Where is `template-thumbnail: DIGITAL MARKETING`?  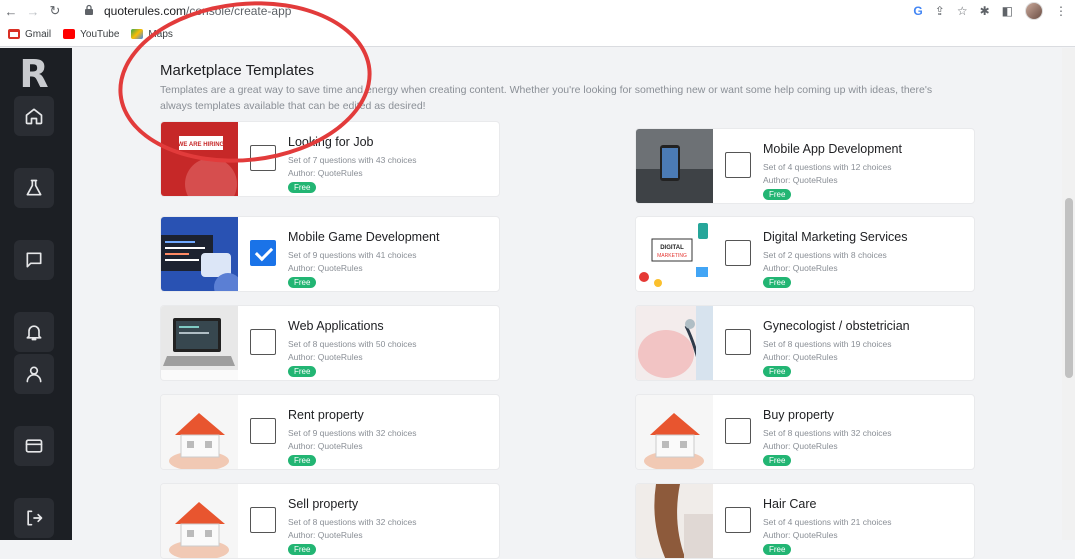 template-thumbnail: DIGITAL MARKETING is located at coordinates (674, 254).